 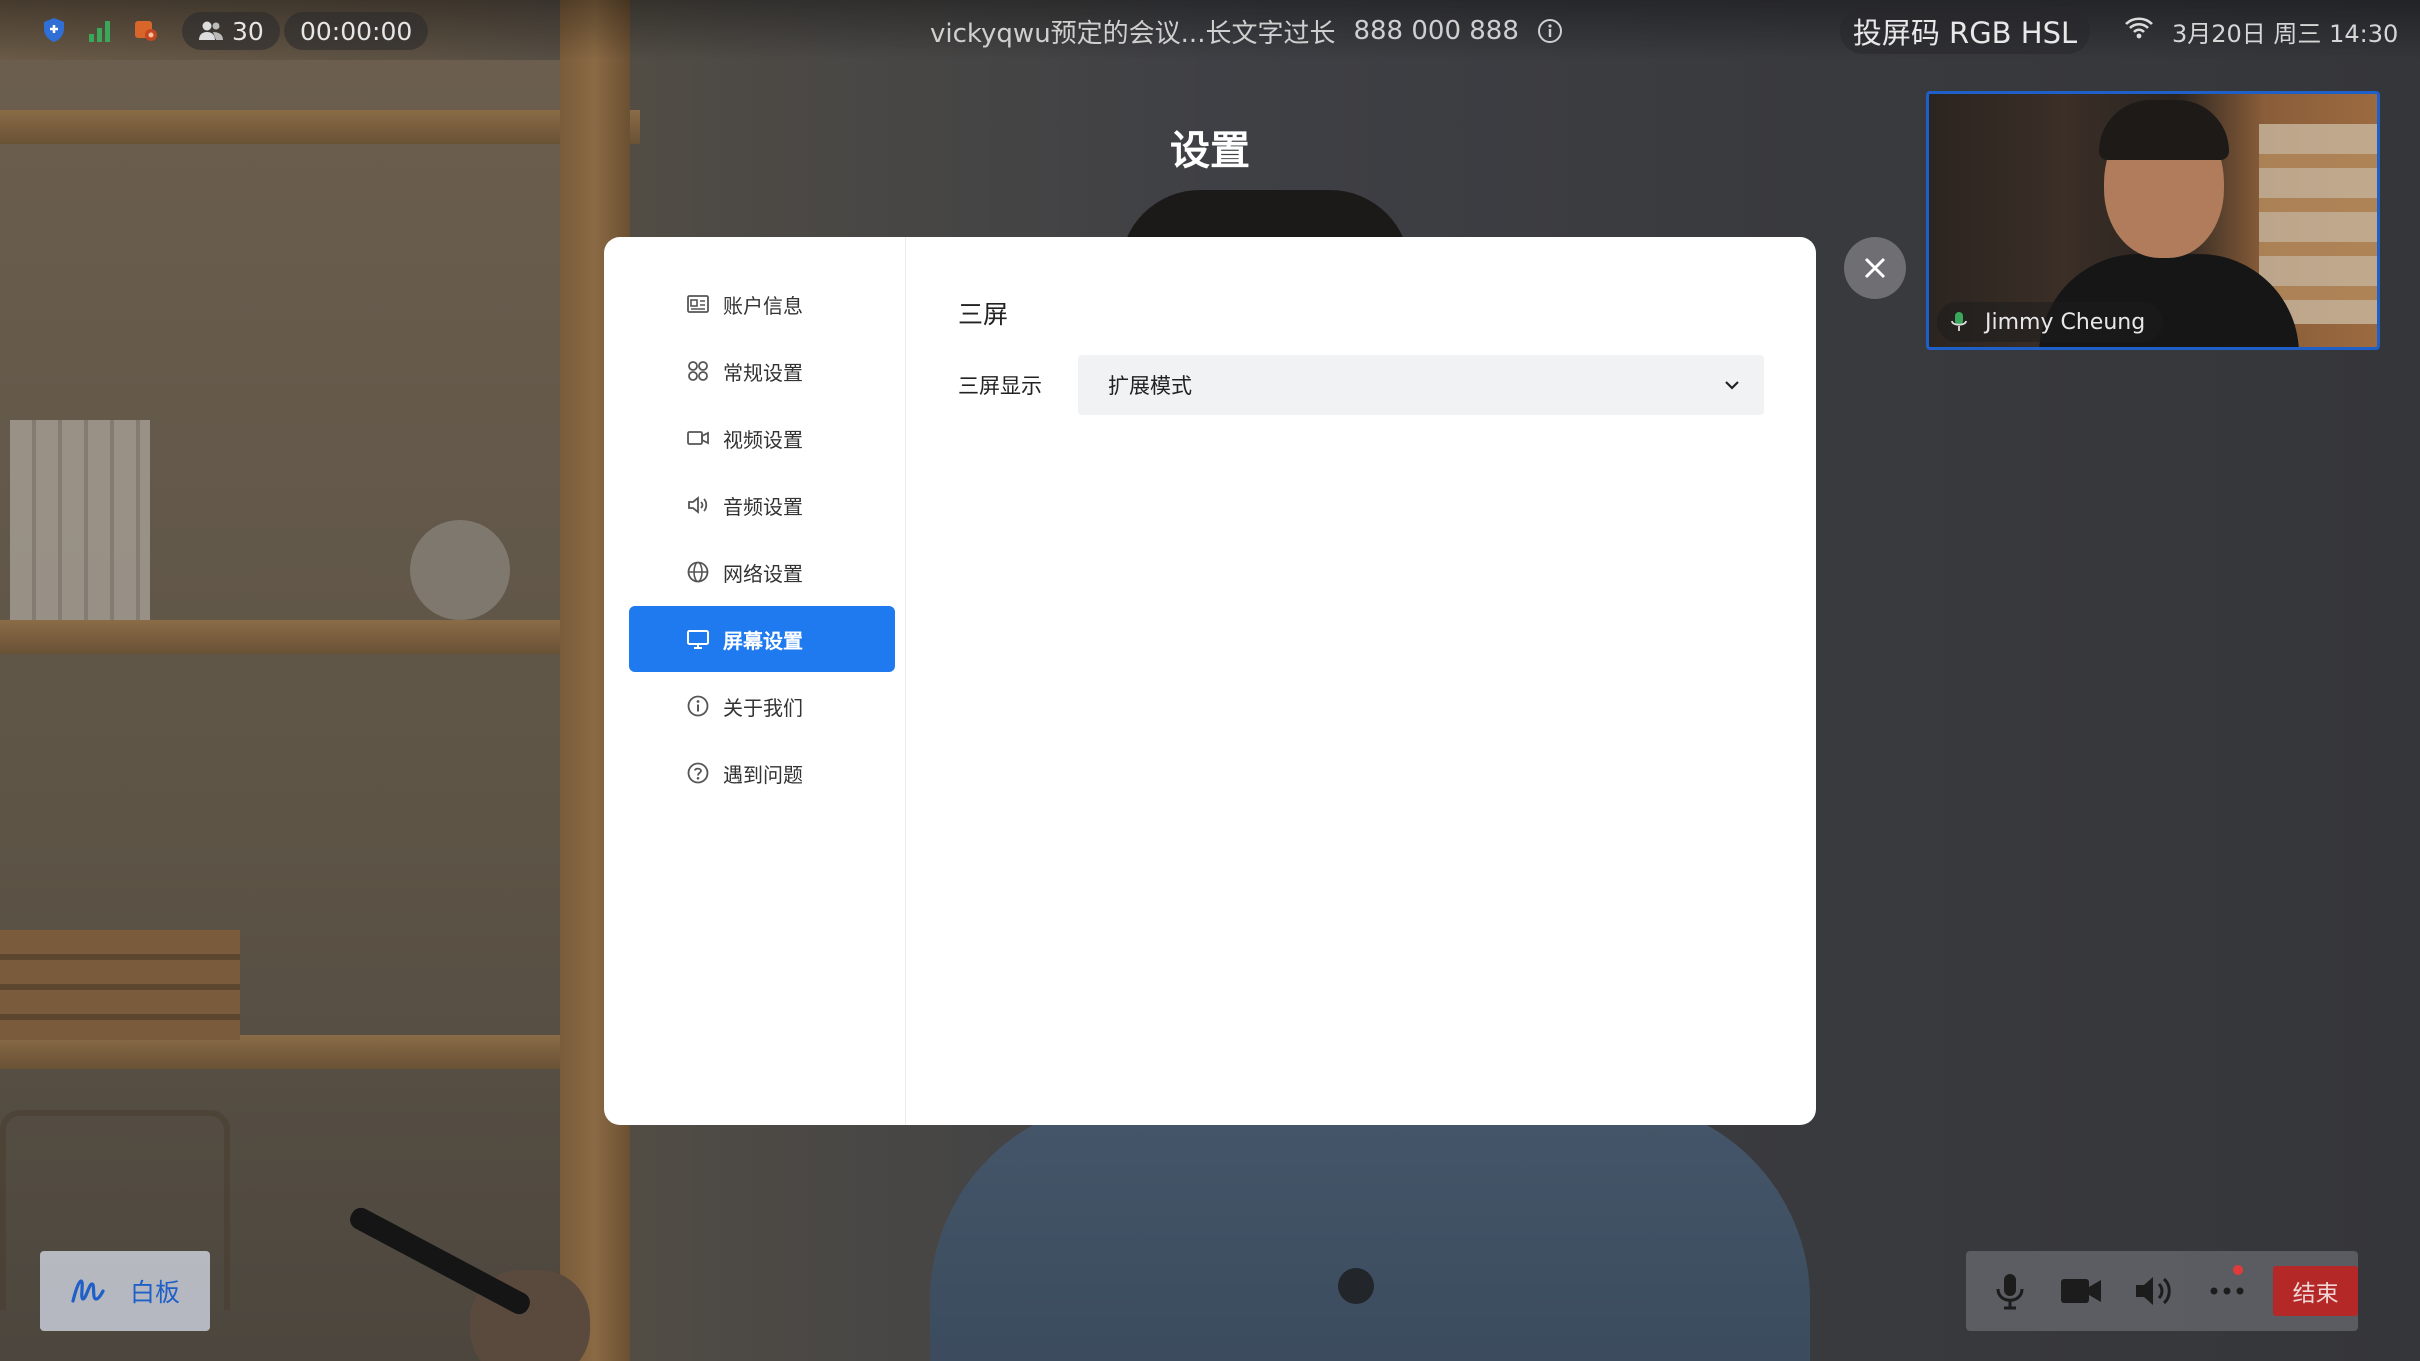 I want to click on nav-item-account-info: 账户信息, so click(x=762, y=304).